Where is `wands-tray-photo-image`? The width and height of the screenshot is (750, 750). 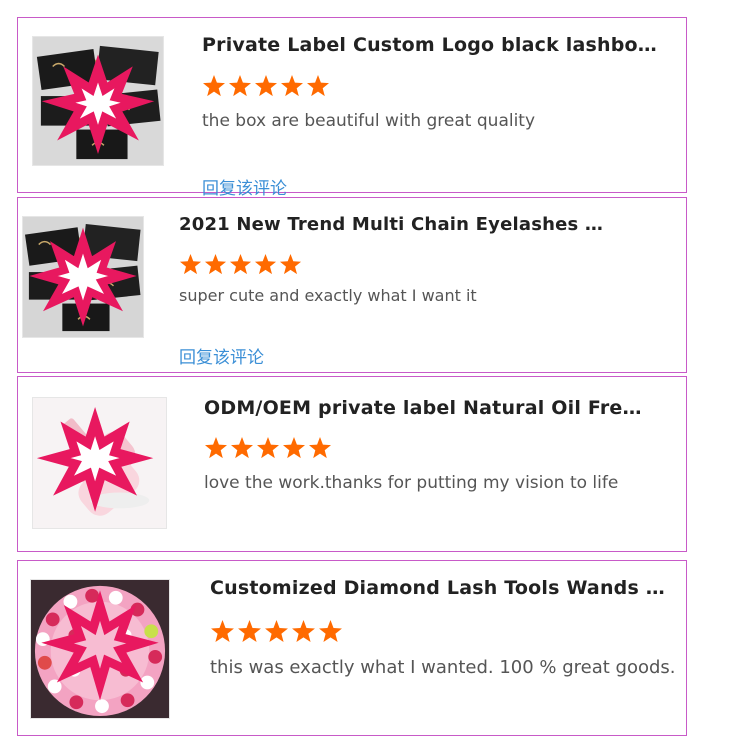
wands-tray-photo-image is located at coordinates (100, 649).